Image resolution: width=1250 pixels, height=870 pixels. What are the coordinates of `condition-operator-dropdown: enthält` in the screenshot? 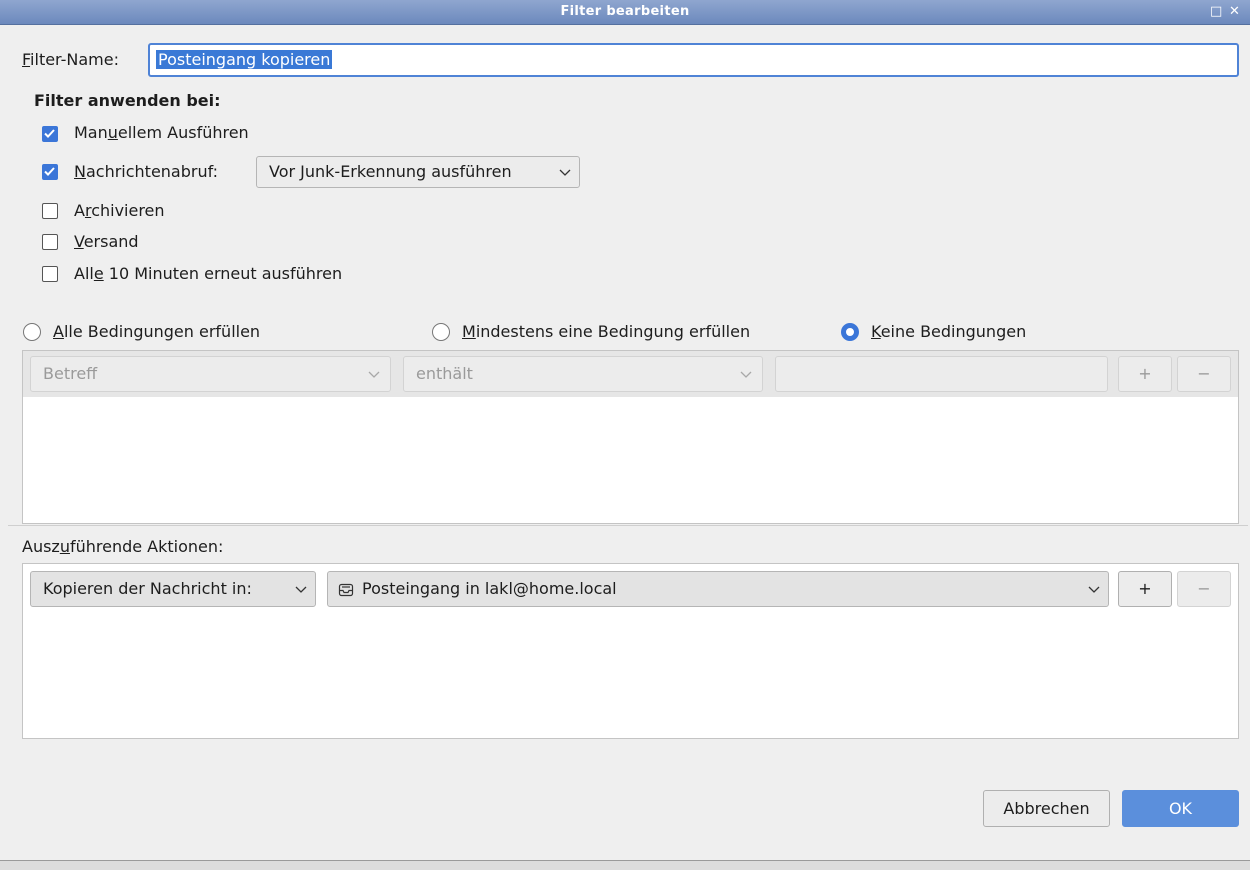 It's located at (583, 374).